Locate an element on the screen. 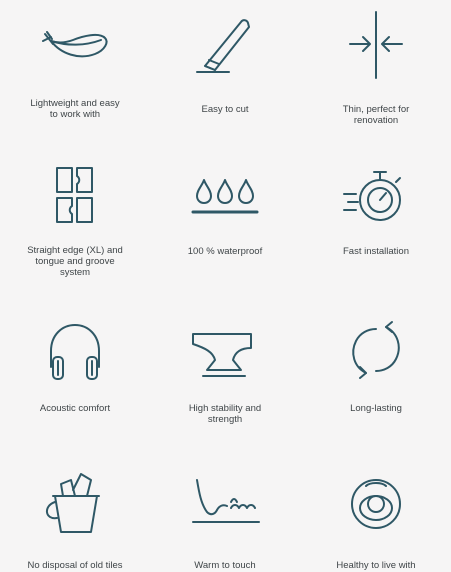 This screenshot has height=572, width=451. feature-lightweight: Lightweight and easy to work with is located at coordinates (75, 70).